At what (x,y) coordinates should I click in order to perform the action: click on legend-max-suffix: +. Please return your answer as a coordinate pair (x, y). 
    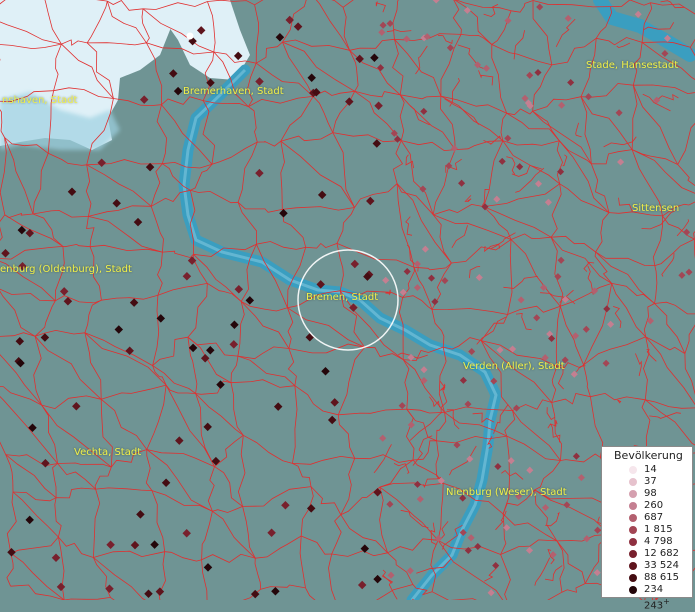
    Looking at the image, I should click on (666, 601).